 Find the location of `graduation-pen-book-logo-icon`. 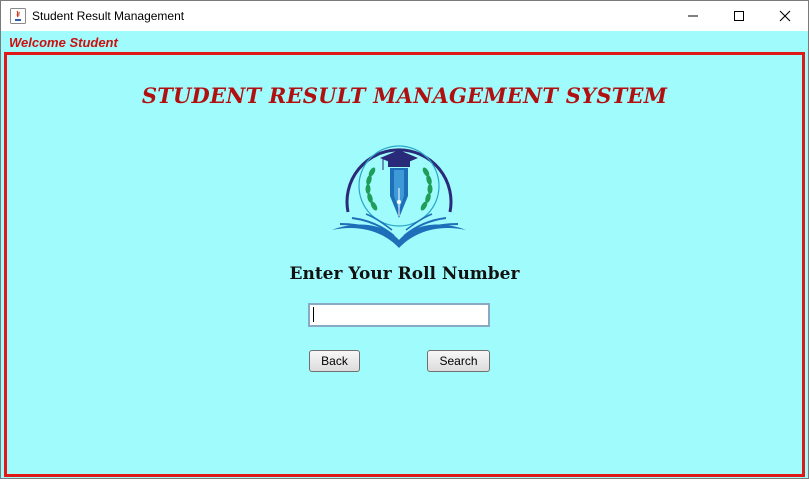

graduation-pen-book-logo-icon is located at coordinates (399, 196).